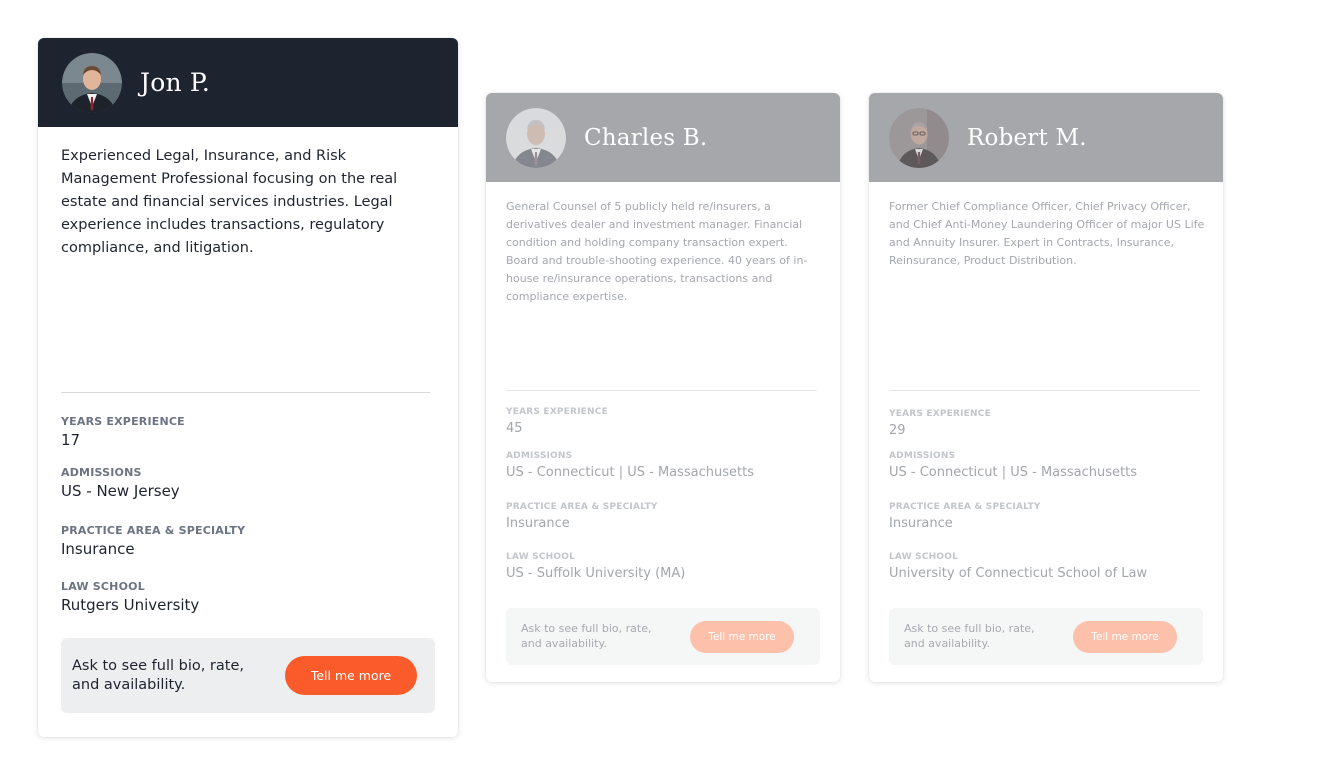  What do you see at coordinates (175, 82) in the screenshot?
I see `attorney-name: Jon P.` at bounding box center [175, 82].